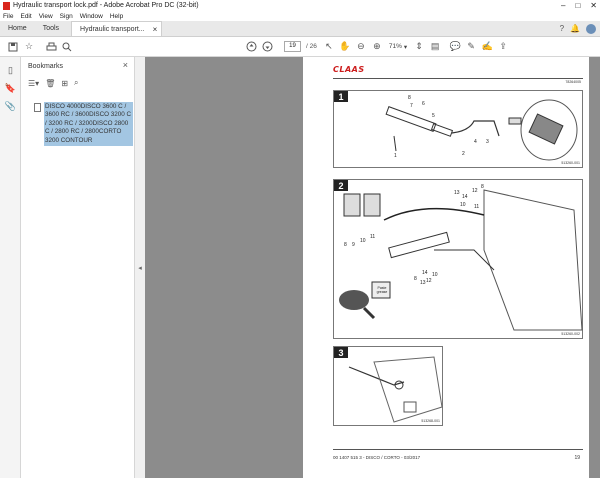 Image resolution: width=600 pixels, height=478 pixels. I want to click on next-page-icon, so click(267, 47).